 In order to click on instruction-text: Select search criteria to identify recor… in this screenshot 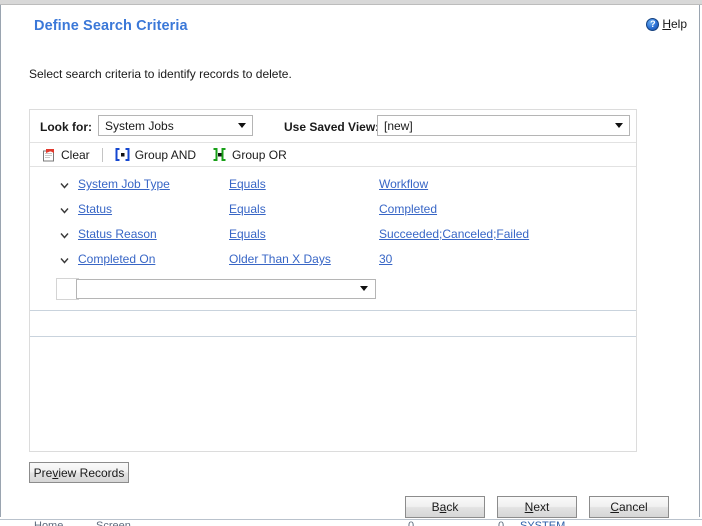, I will do `click(160, 74)`.